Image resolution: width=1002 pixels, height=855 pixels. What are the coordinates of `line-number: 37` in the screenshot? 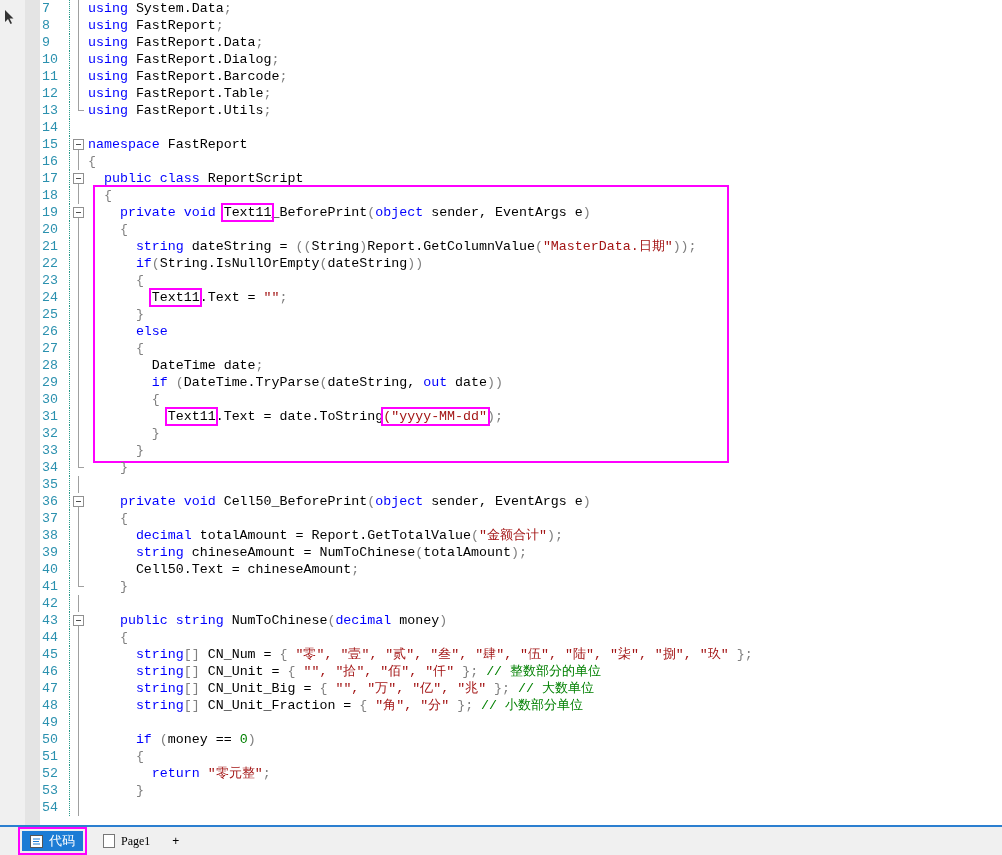 It's located at (50, 518).